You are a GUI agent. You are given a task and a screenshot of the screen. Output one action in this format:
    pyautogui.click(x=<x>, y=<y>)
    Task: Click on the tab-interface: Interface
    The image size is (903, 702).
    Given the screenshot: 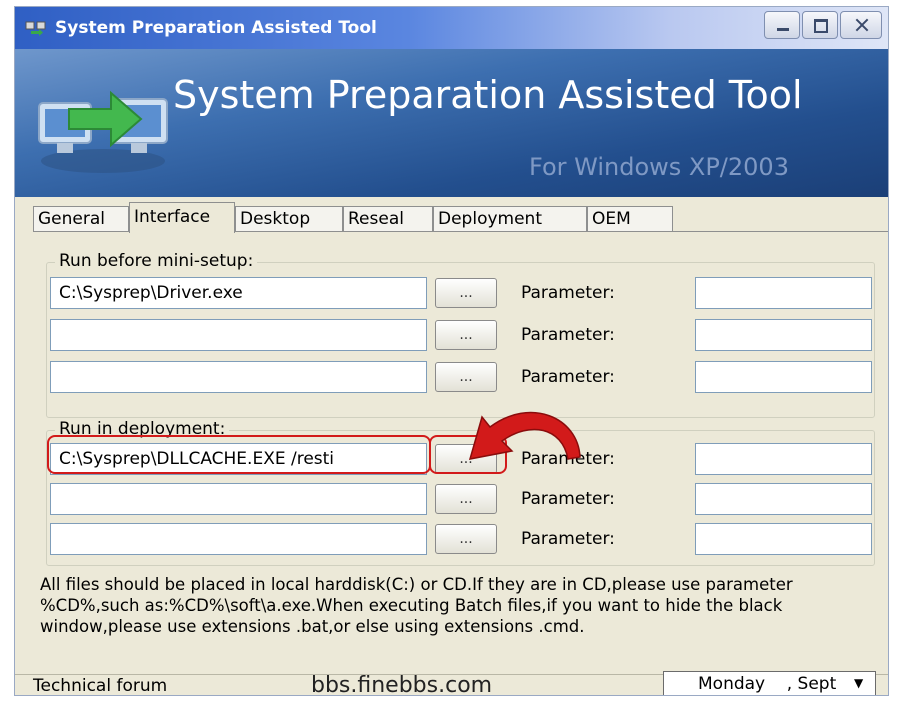 What is the action you would take?
    pyautogui.click(x=182, y=217)
    